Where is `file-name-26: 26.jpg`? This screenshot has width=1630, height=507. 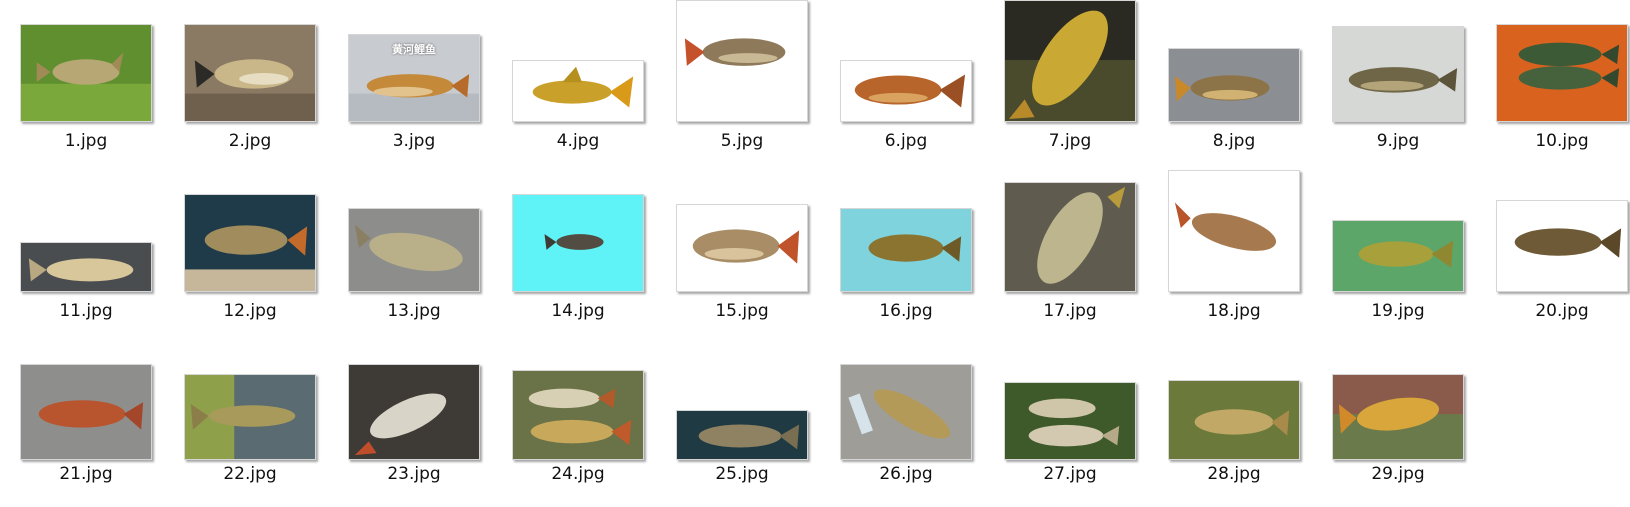
file-name-26: 26.jpg is located at coordinates (906, 474).